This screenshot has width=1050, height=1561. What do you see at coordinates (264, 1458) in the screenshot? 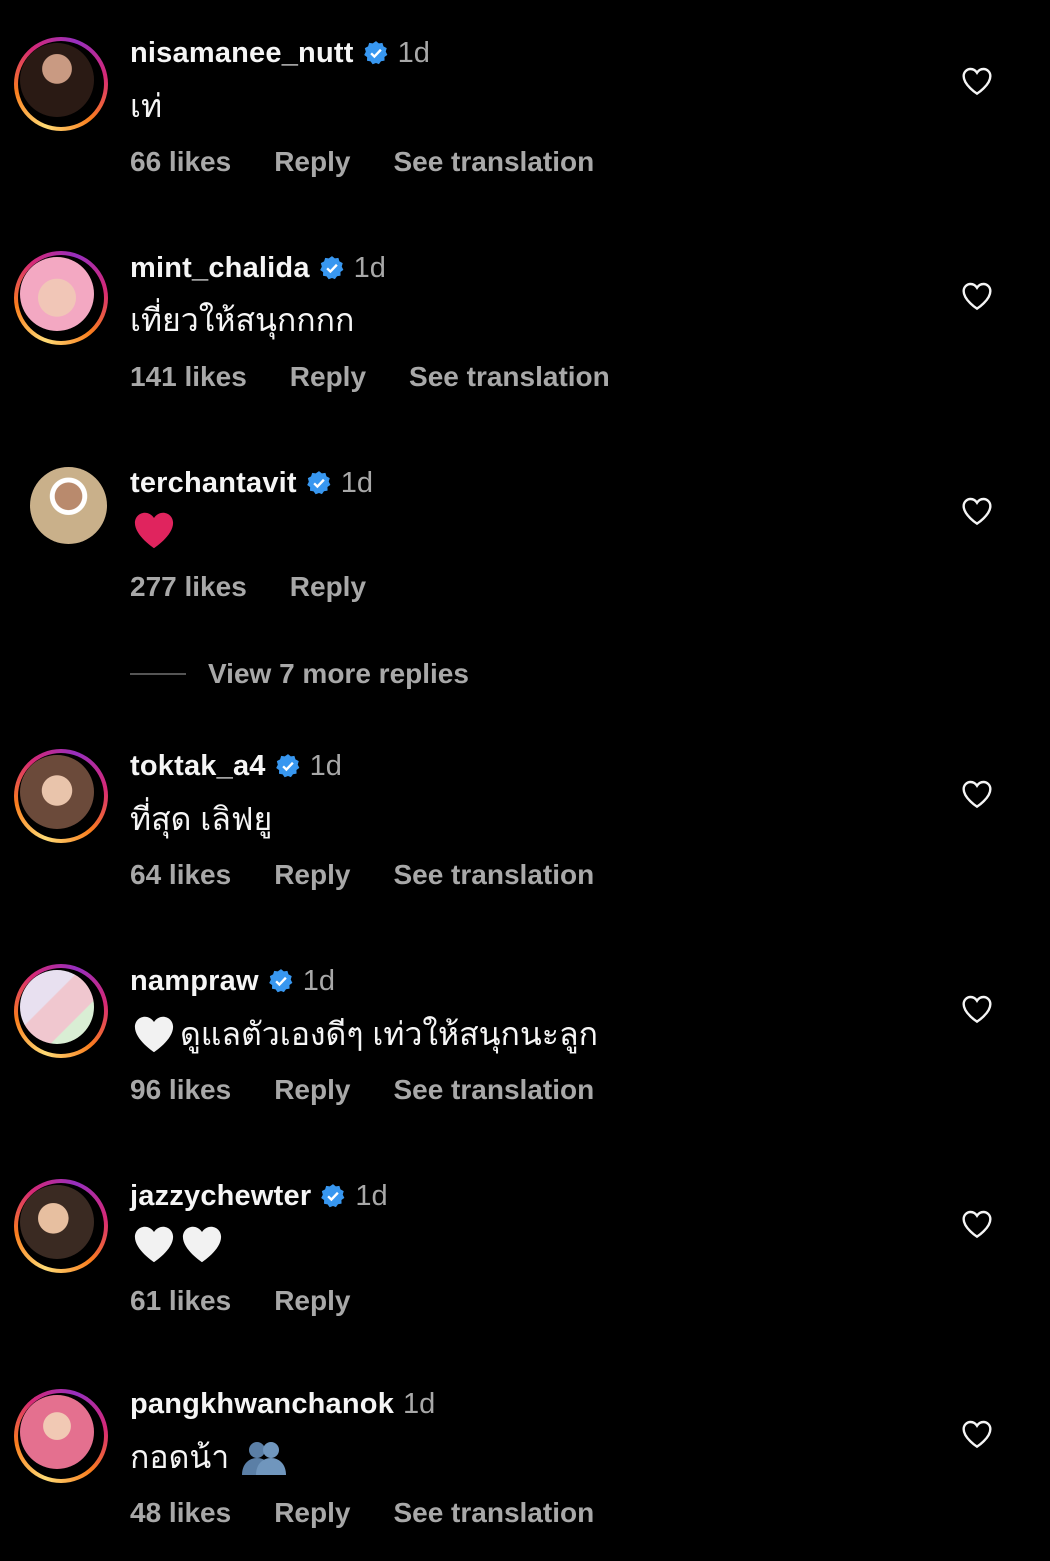
I see `people-hugging-emoji-icon` at bounding box center [264, 1458].